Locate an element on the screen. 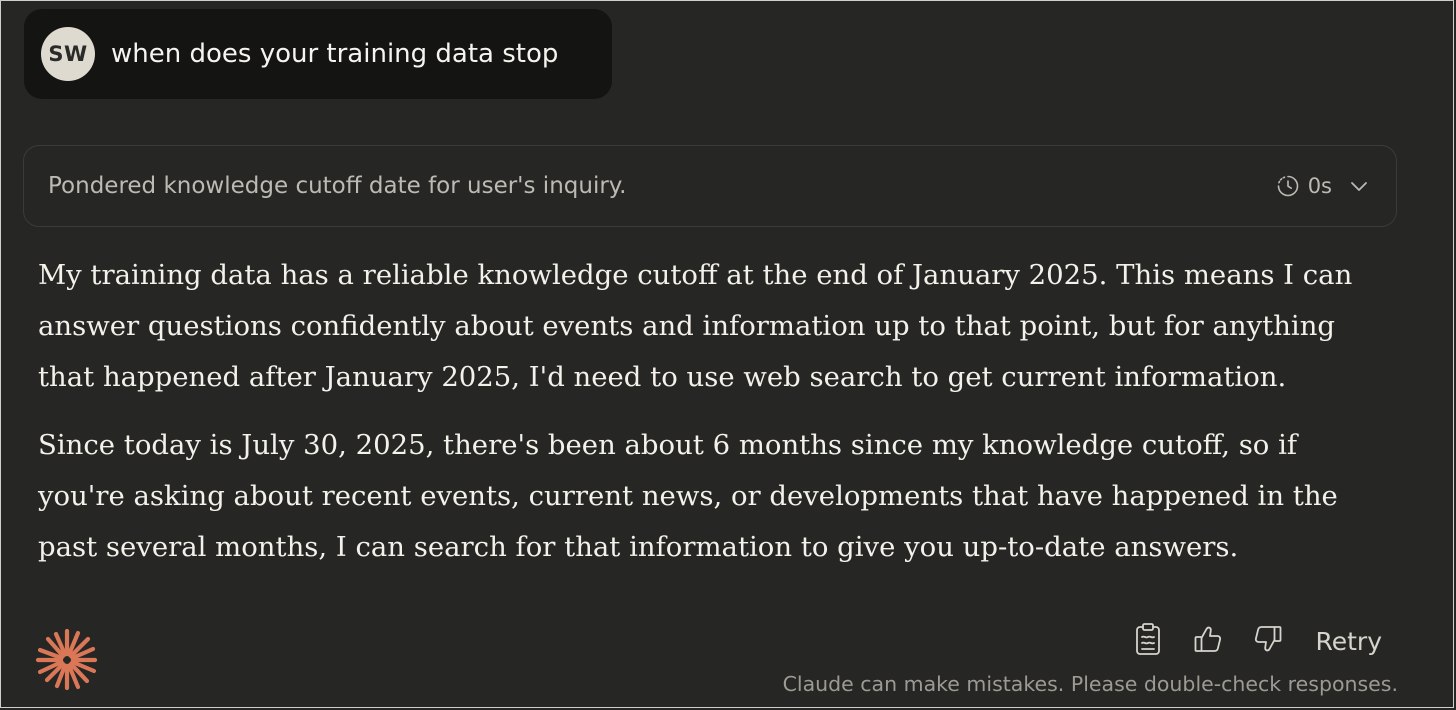 This screenshot has height=710, width=1456. response-actions: Retry is located at coordinates (1245, 641).